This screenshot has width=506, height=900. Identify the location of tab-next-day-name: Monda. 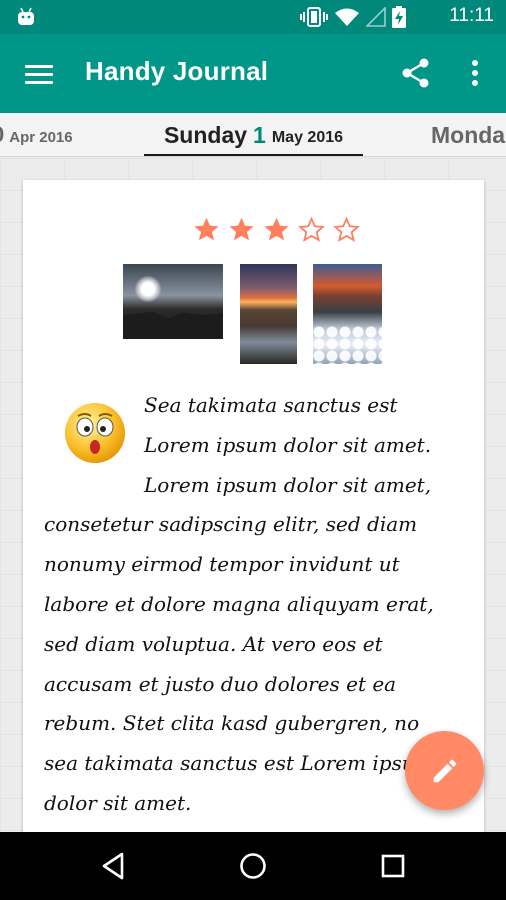
(468, 134).